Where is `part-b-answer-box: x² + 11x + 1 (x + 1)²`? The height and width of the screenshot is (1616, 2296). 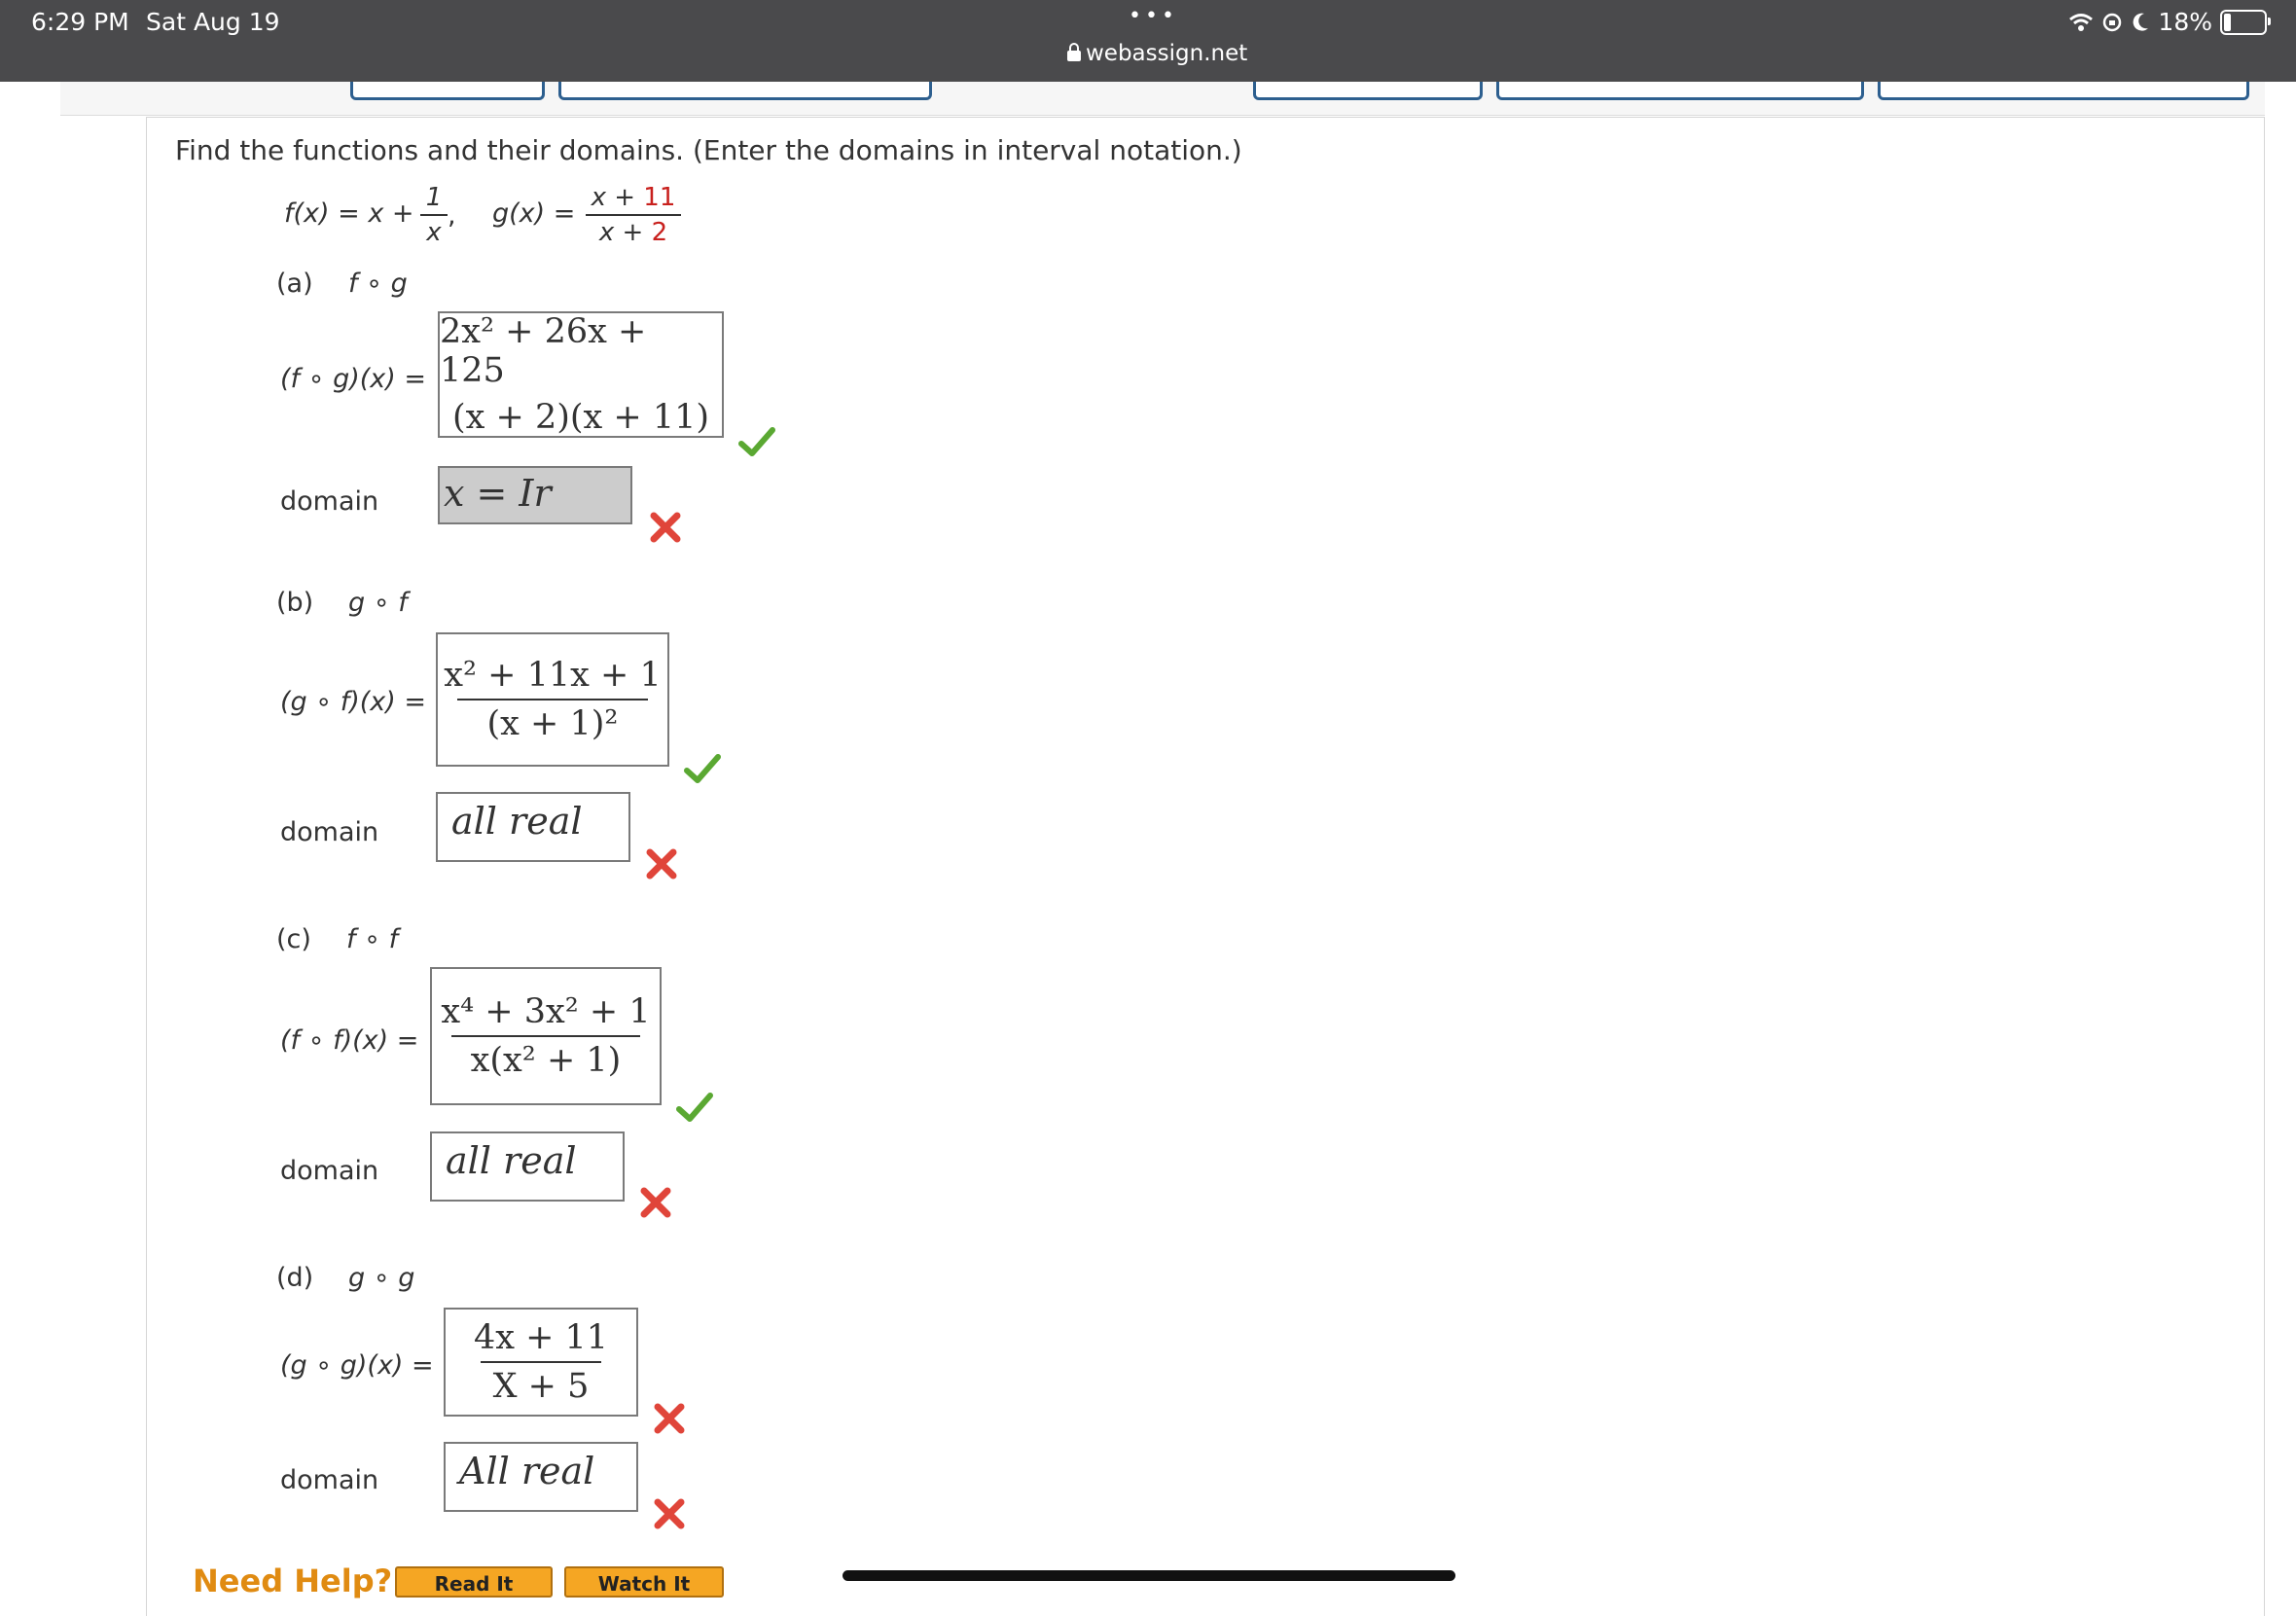
part-b-answer-box: x² + 11x + 1 (x + 1)² is located at coordinates (552, 699).